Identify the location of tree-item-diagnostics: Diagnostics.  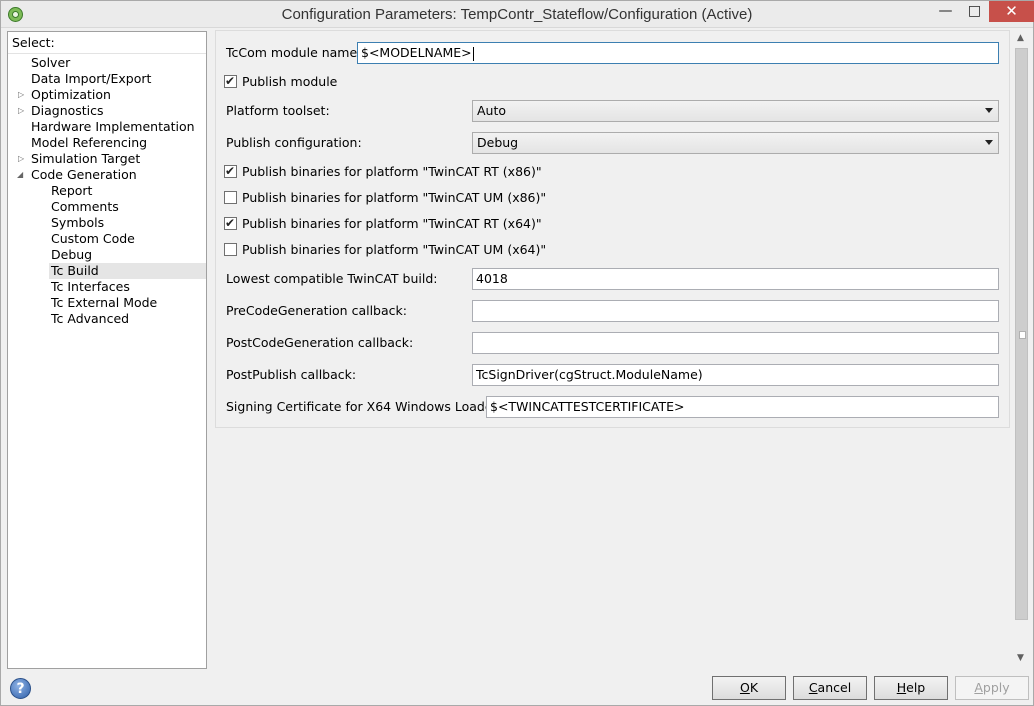
(67, 111).